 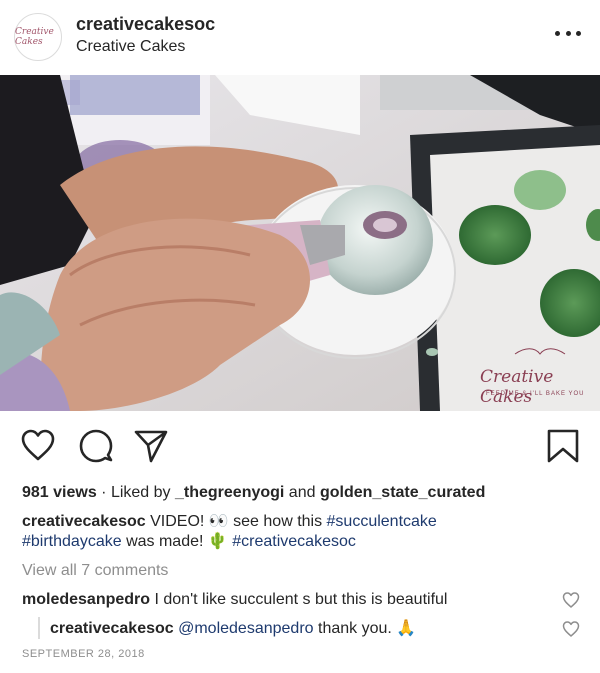 I want to click on hashtag-link: #birthdaycake, so click(x=72, y=541).